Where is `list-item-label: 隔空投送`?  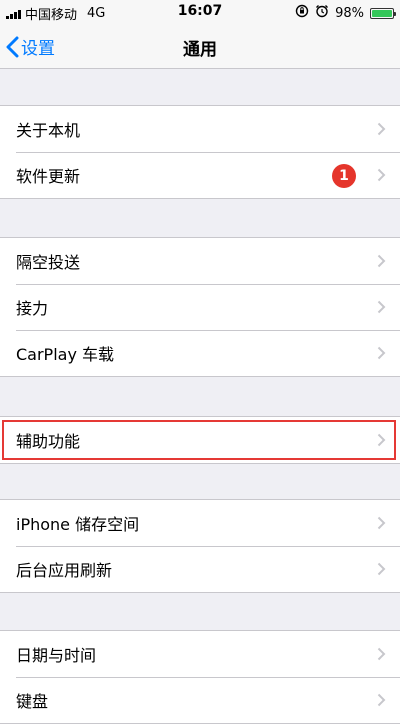
list-item-label: 隔空投送 is located at coordinates (48, 262).